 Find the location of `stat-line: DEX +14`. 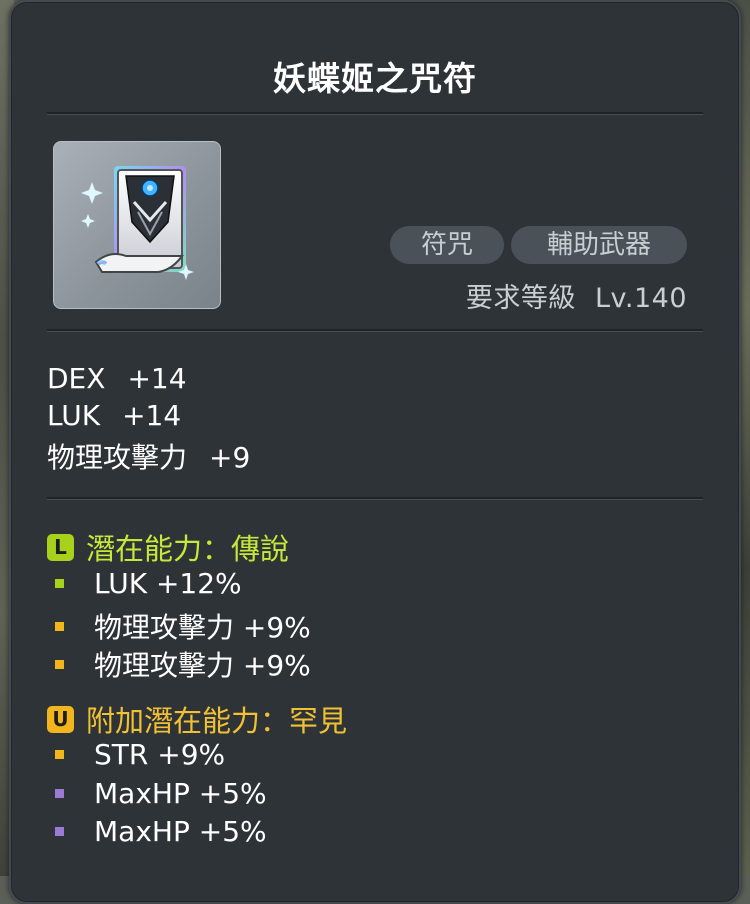

stat-line: DEX +14 is located at coordinates (117, 378).